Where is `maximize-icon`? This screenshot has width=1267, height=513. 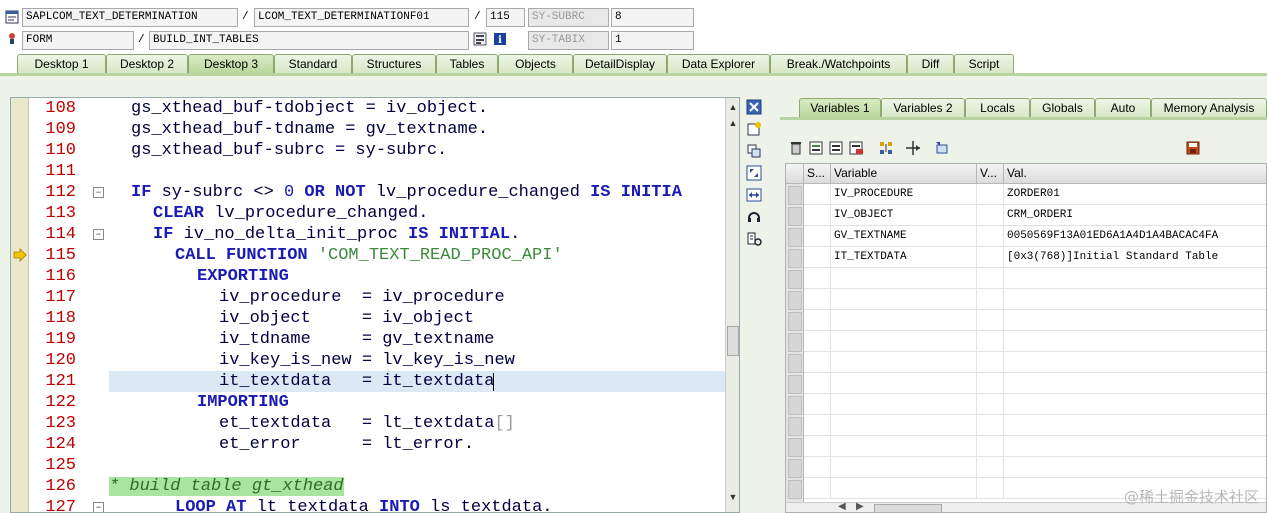
maximize-icon is located at coordinates (754, 173).